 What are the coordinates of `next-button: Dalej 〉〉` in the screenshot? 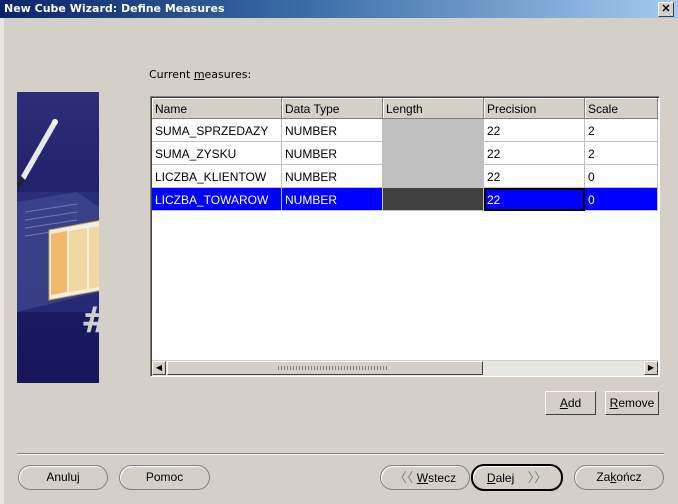 It's located at (517, 477).